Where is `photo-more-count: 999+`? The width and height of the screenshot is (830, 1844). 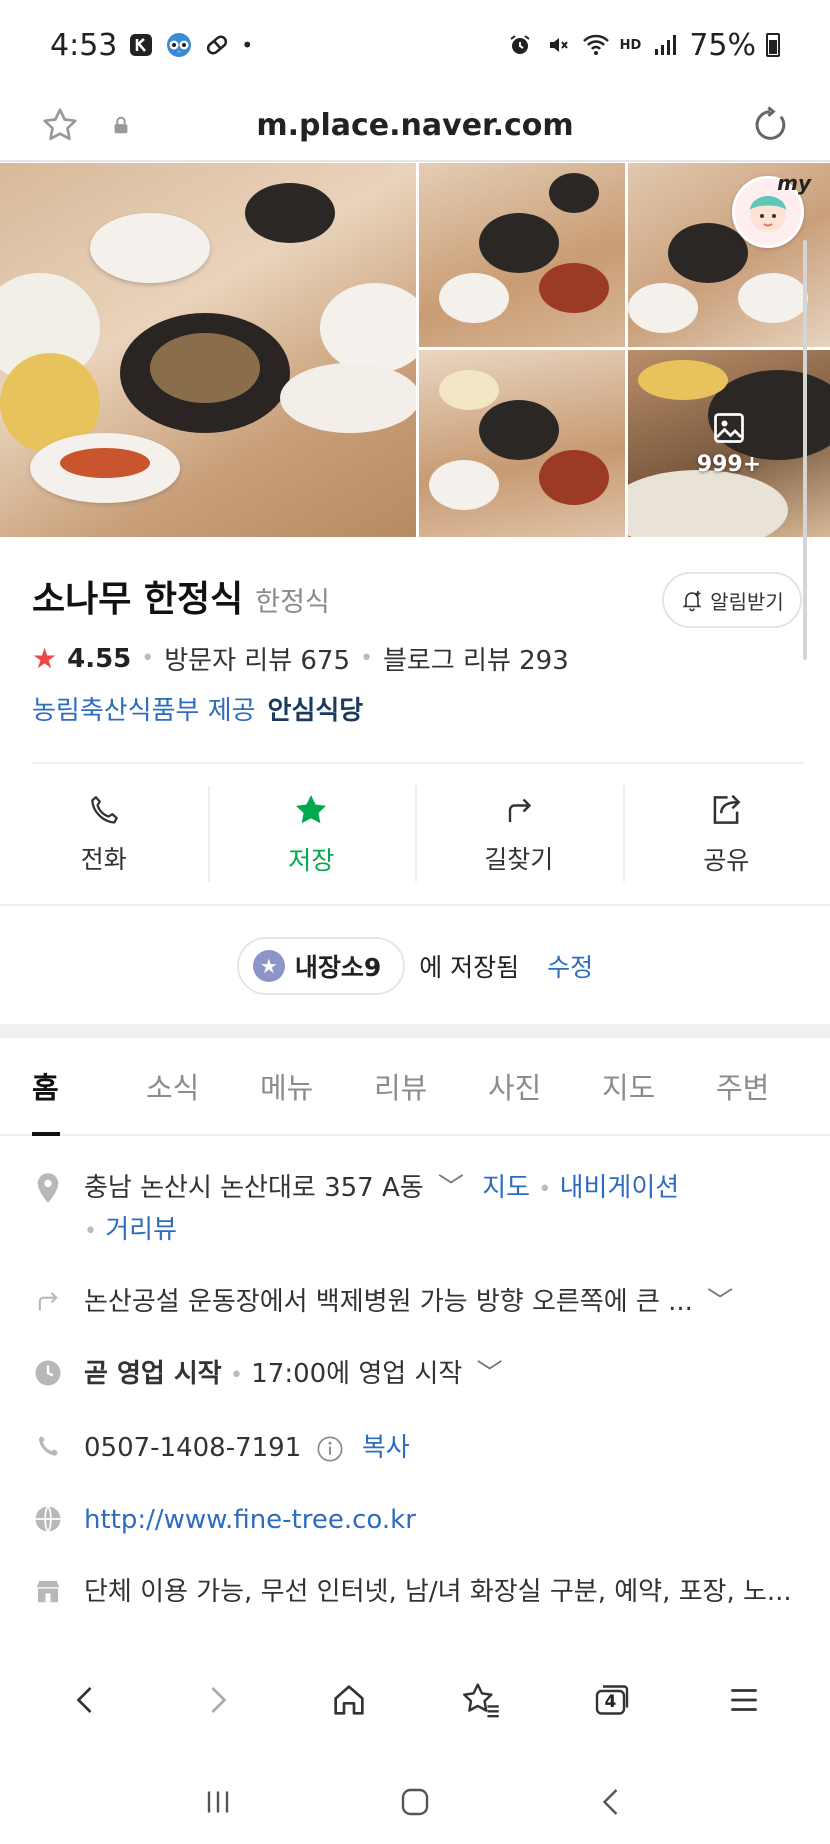 photo-more-count: 999+ is located at coordinates (729, 464).